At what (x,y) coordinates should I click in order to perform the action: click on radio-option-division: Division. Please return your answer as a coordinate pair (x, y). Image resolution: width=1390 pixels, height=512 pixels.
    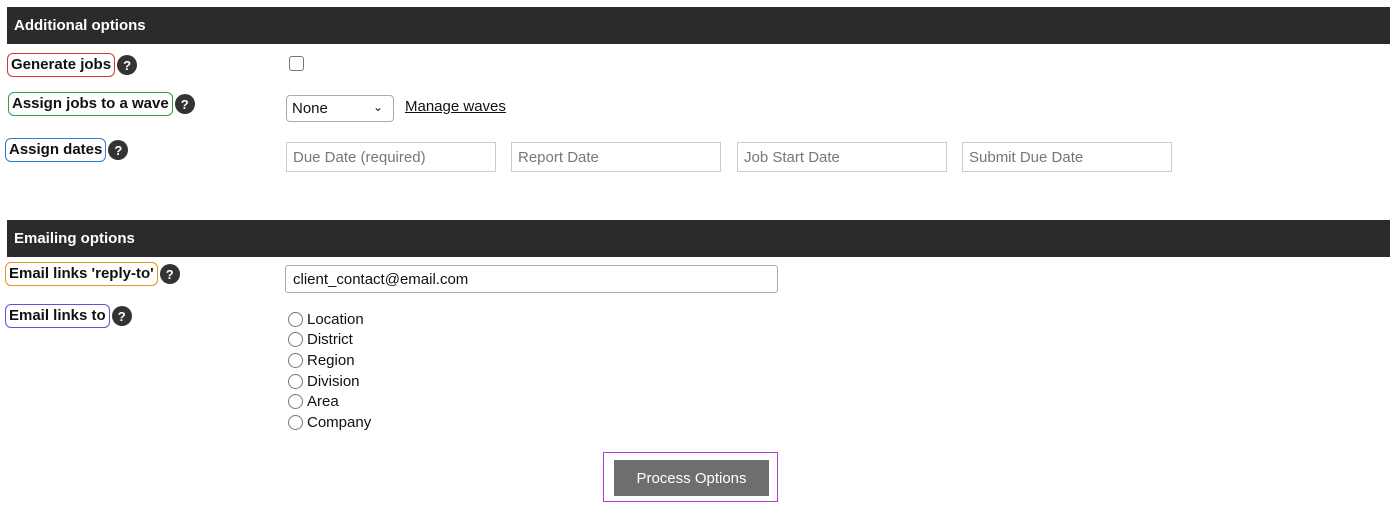
    Looking at the image, I should click on (329, 381).